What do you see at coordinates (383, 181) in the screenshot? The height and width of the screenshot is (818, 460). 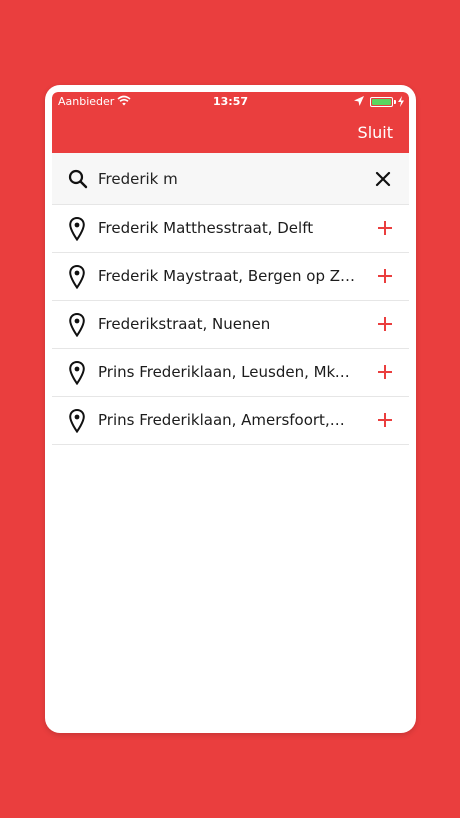 I see `close-icon` at bounding box center [383, 181].